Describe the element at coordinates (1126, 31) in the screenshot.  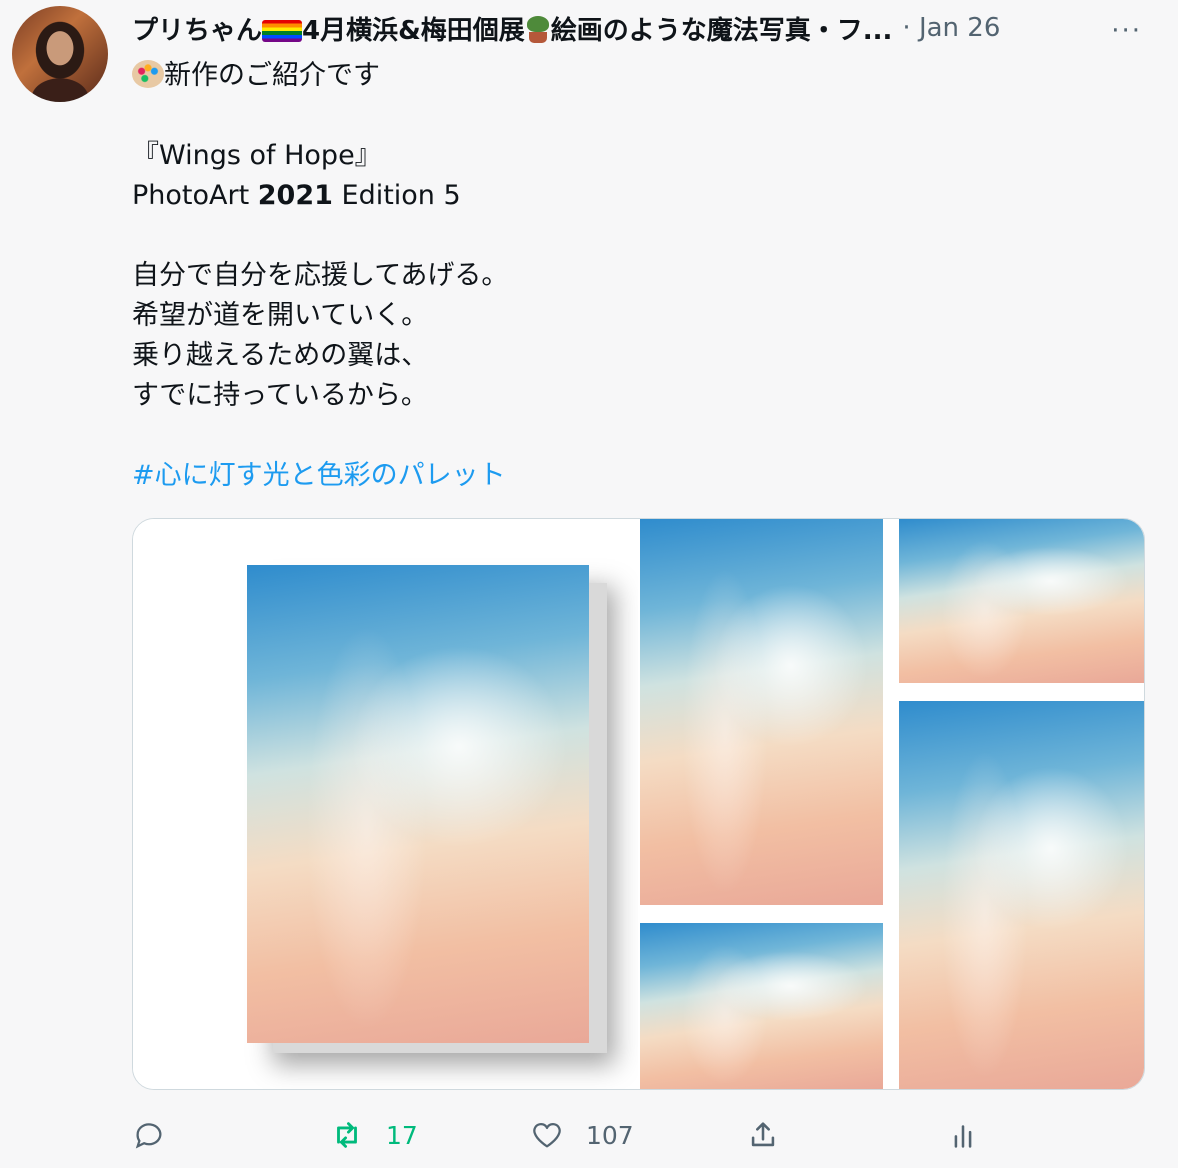
I see `more-options-icon: ···` at that location.